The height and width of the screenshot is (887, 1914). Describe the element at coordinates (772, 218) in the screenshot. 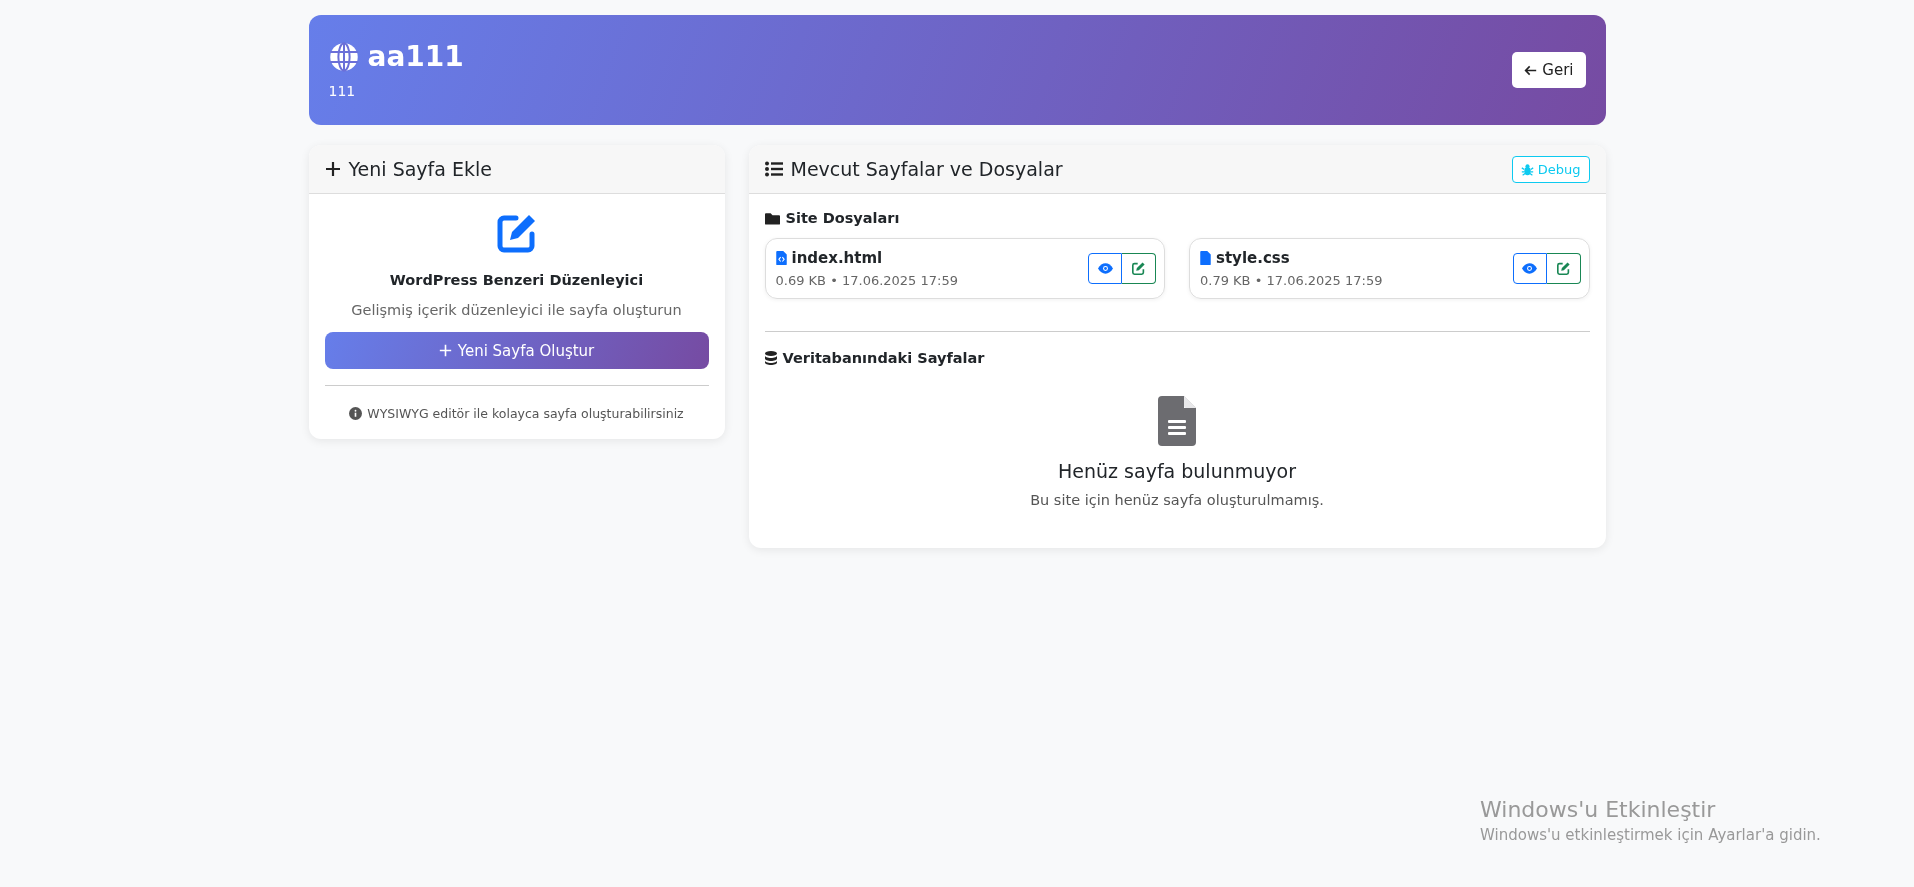

I see `folder-icon` at that location.